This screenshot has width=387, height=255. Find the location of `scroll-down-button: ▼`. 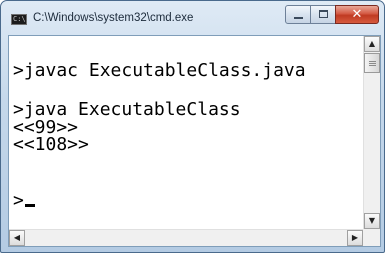

scroll-down-button: ▼ is located at coordinates (372, 221).